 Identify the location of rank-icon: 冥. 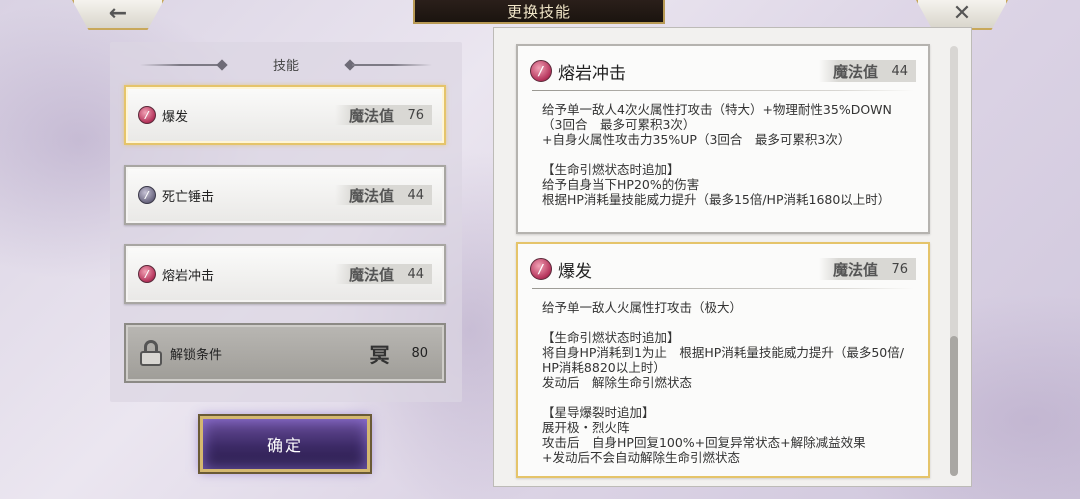
(379, 354).